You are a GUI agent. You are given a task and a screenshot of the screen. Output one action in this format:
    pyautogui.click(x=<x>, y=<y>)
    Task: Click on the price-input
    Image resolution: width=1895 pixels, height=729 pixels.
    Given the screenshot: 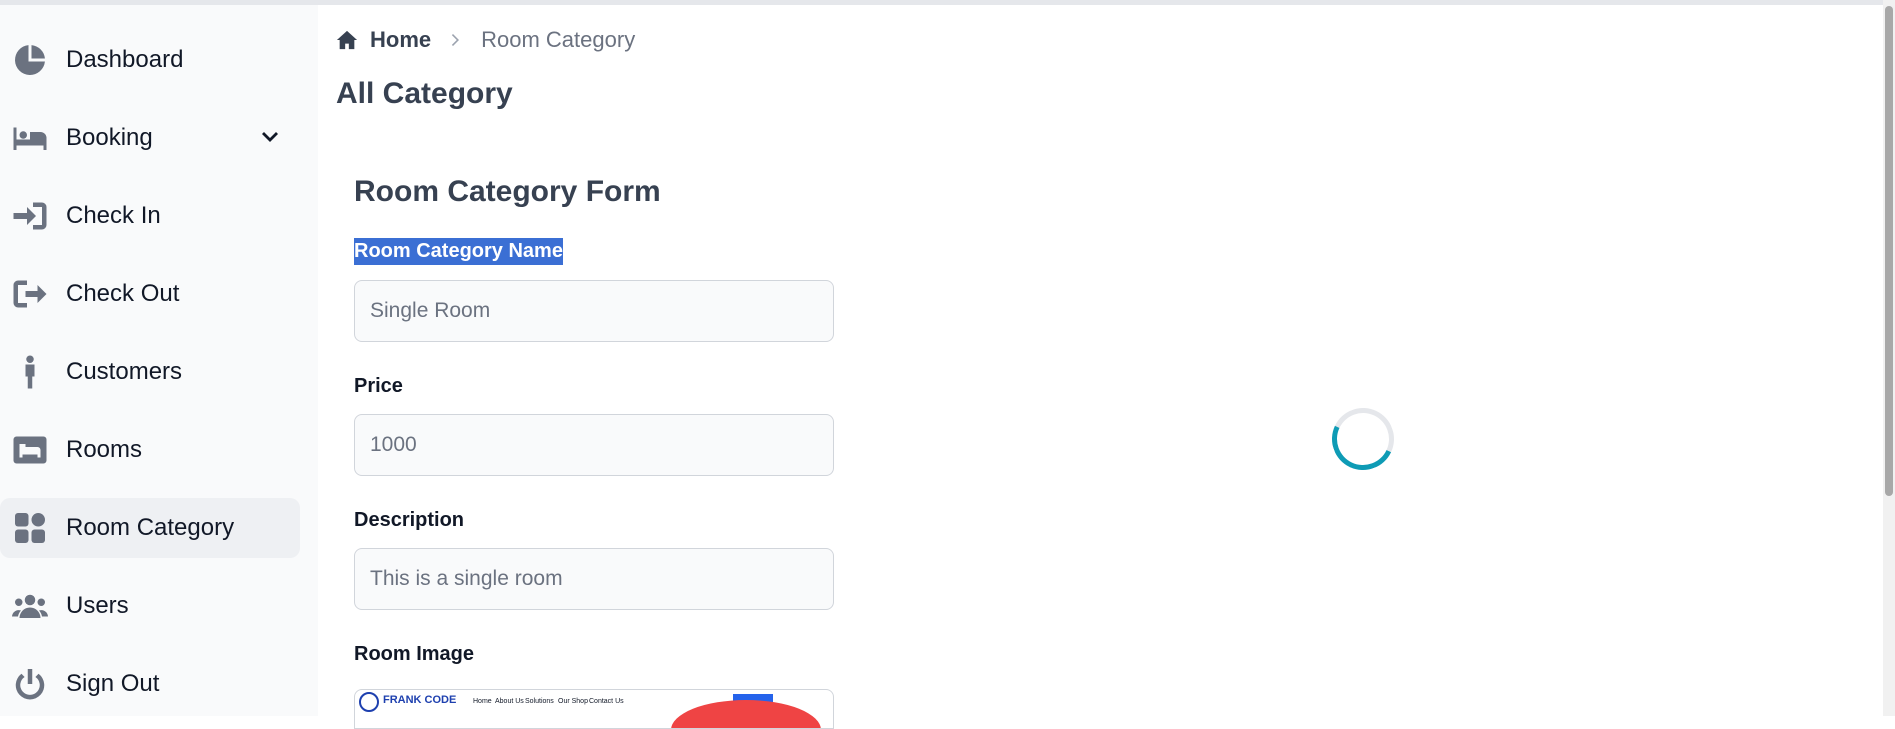 What is the action you would take?
    pyautogui.click(x=594, y=445)
    